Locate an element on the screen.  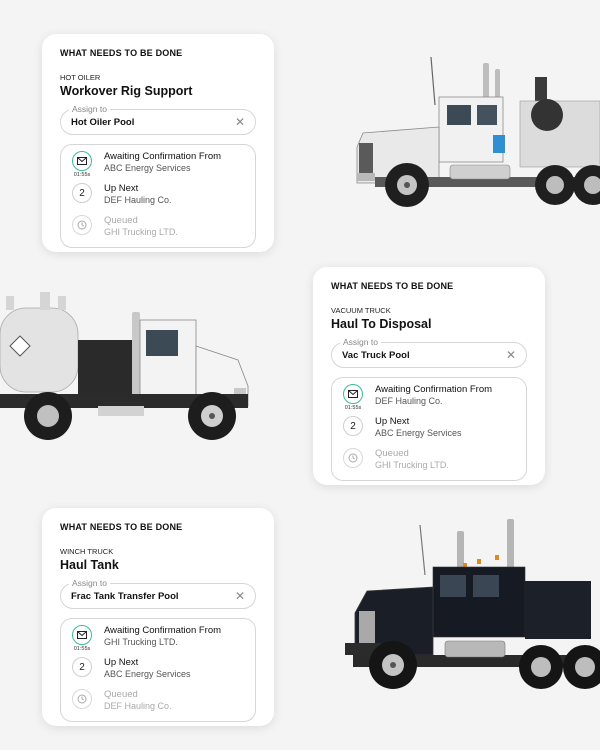
assign-to-field: Assign to Frac Tank Transfer Pool ✕ is located at coordinates (158, 593).